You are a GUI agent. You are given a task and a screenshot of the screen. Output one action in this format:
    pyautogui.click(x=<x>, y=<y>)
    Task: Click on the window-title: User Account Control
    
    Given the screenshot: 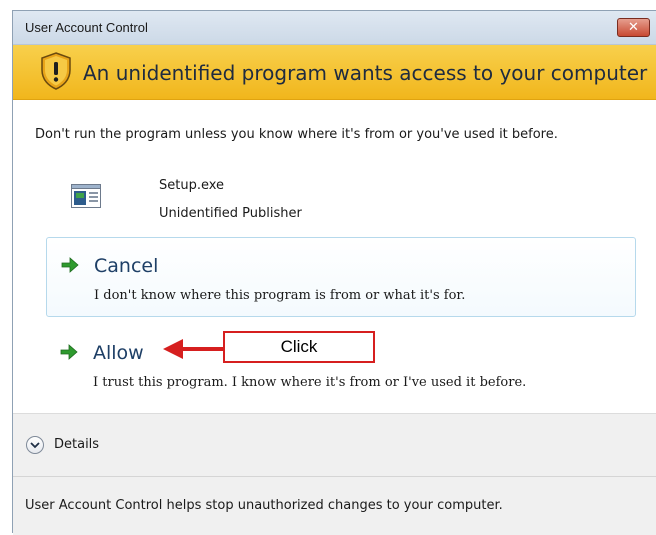 What is the action you would take?
    pyautogui.click(x=86, y=27)
    